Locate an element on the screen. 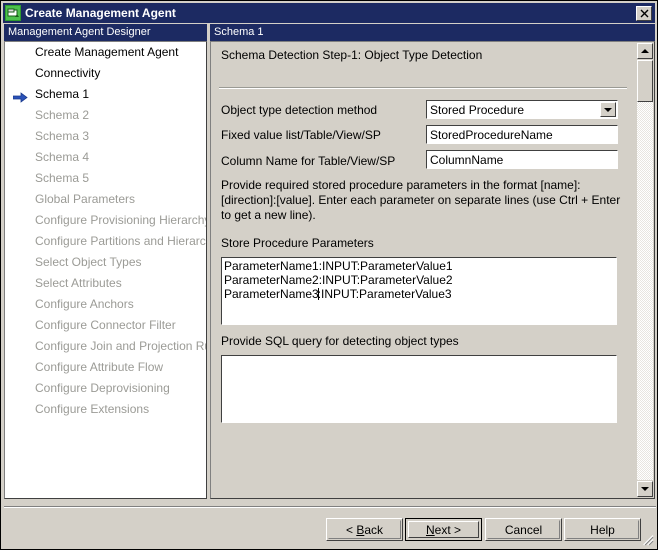 The image size is (658, 550). sidebar-item-configure-extensions: Configure Extensions is located at coordinates (105, 409).